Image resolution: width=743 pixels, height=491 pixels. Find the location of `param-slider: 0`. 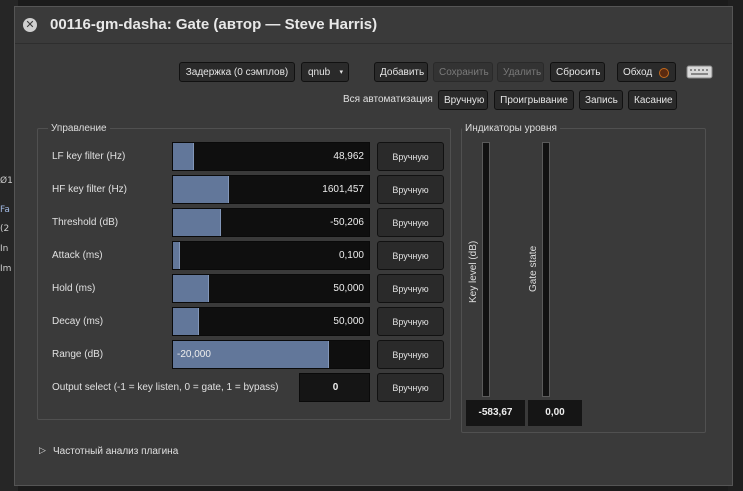

param-slider: 0 is located at coordinates (334, 387).